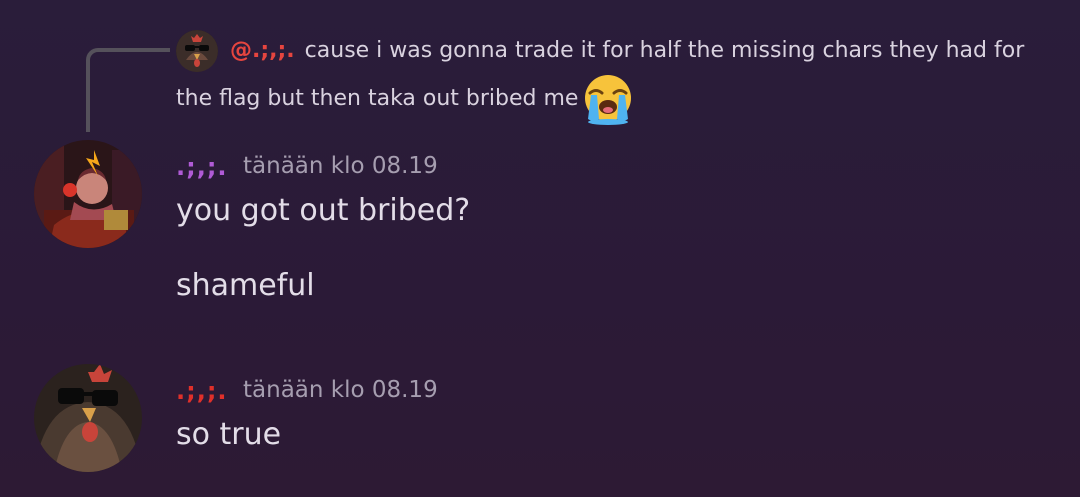  Describe the element at coordinates (608, 99) in the screenshot. I see `loudly-crying-face-icon` at that location.